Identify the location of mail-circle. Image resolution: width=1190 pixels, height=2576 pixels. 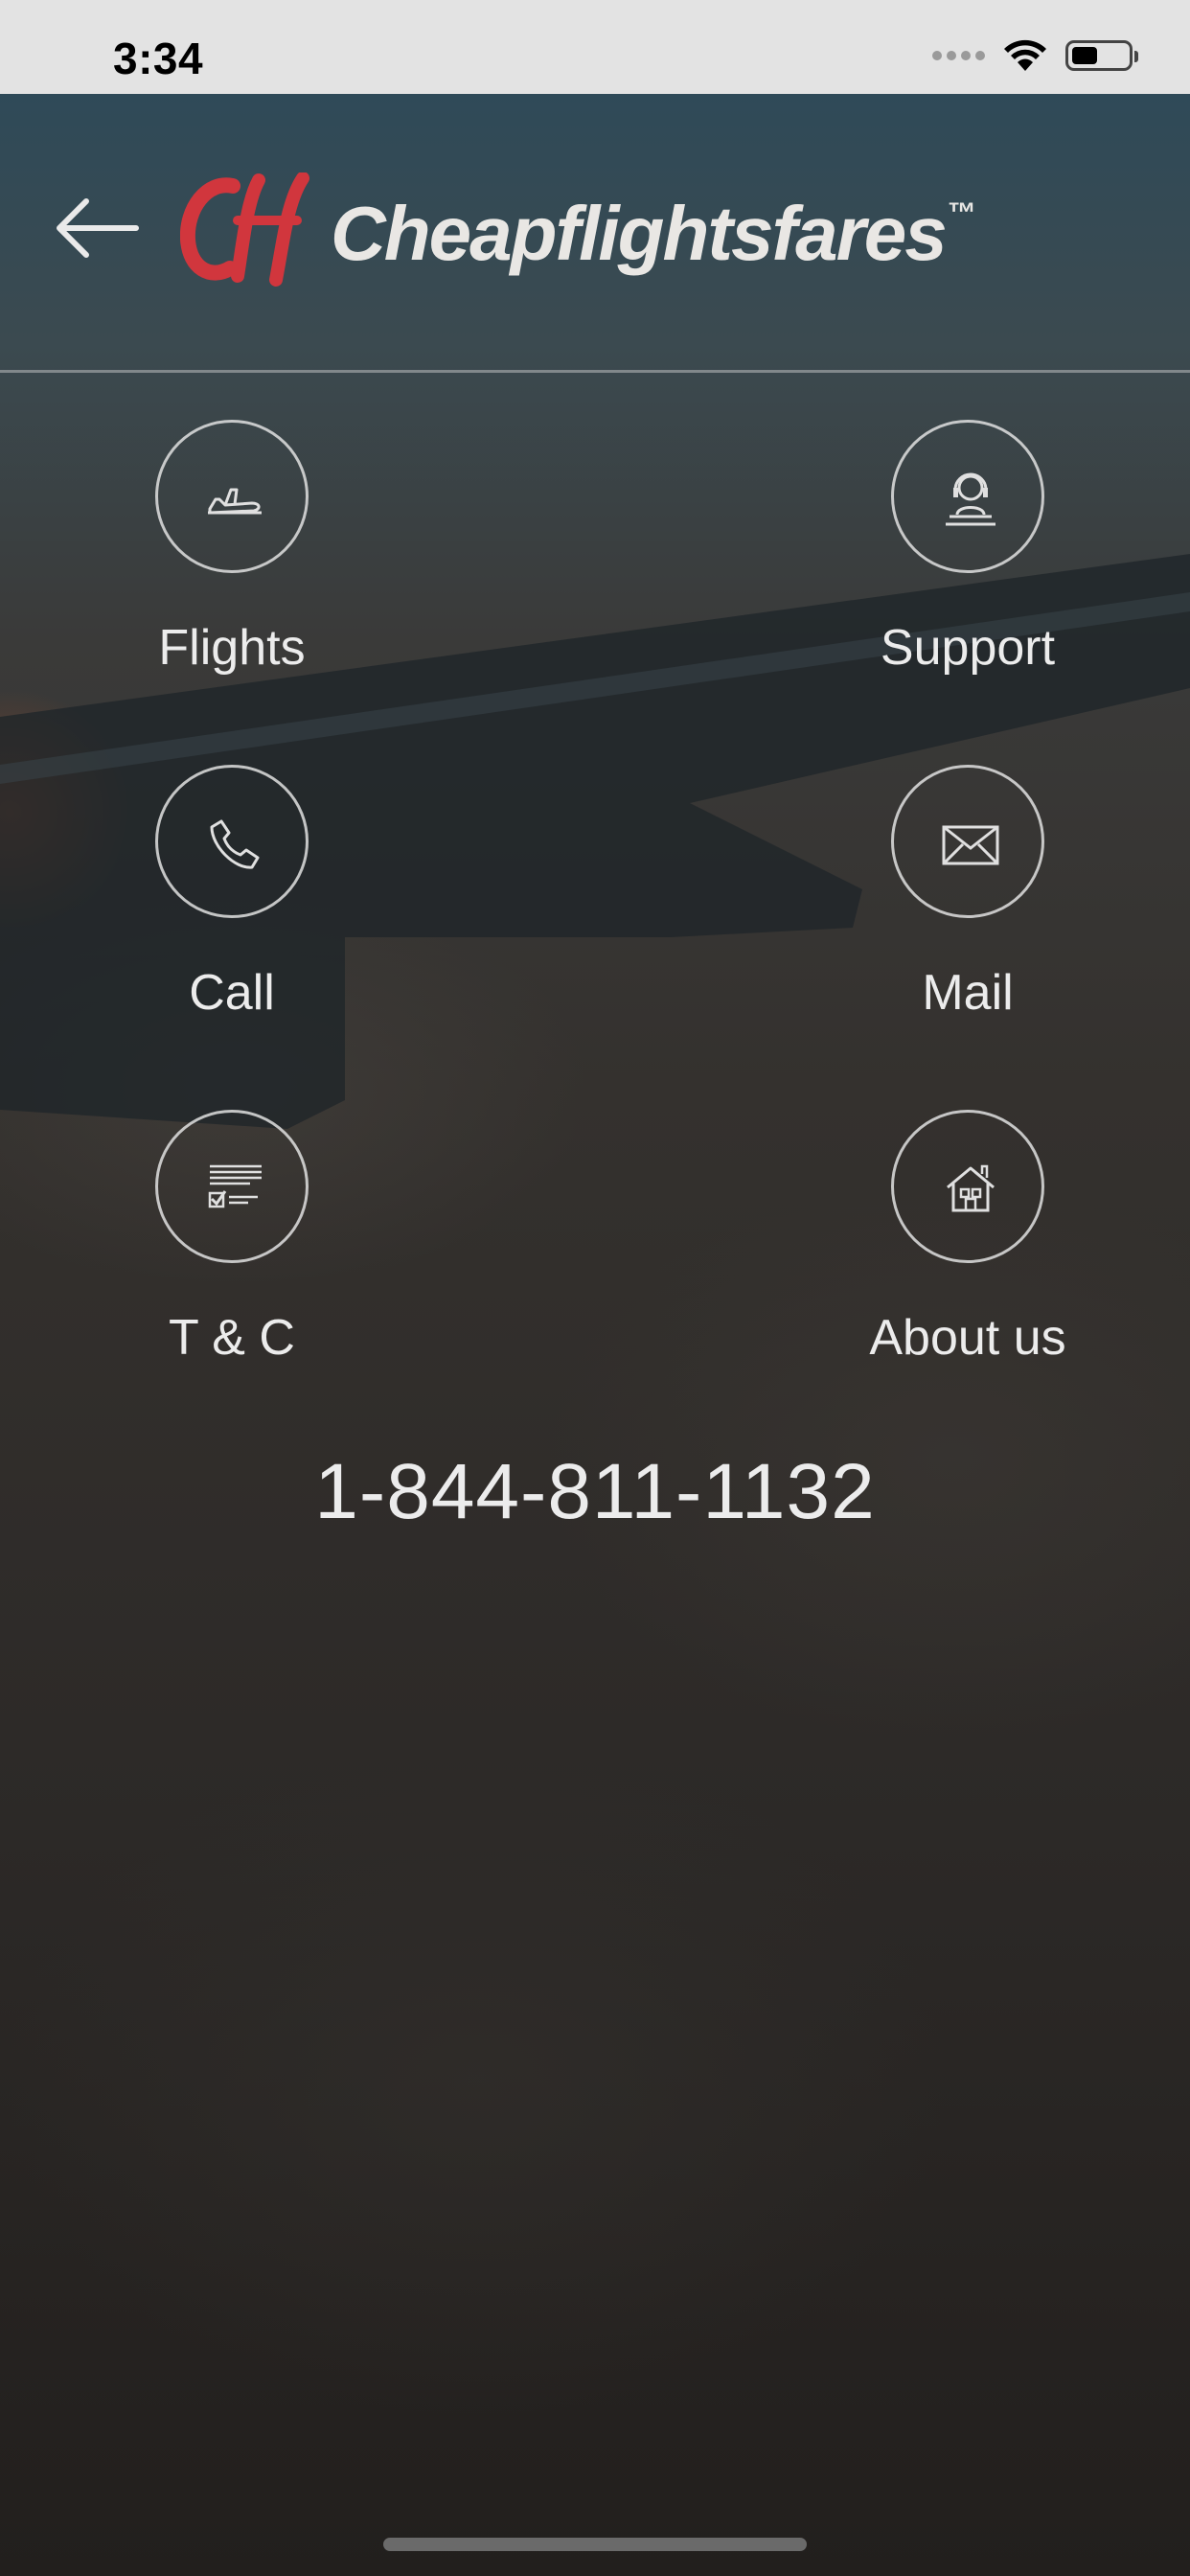
(968, 841).